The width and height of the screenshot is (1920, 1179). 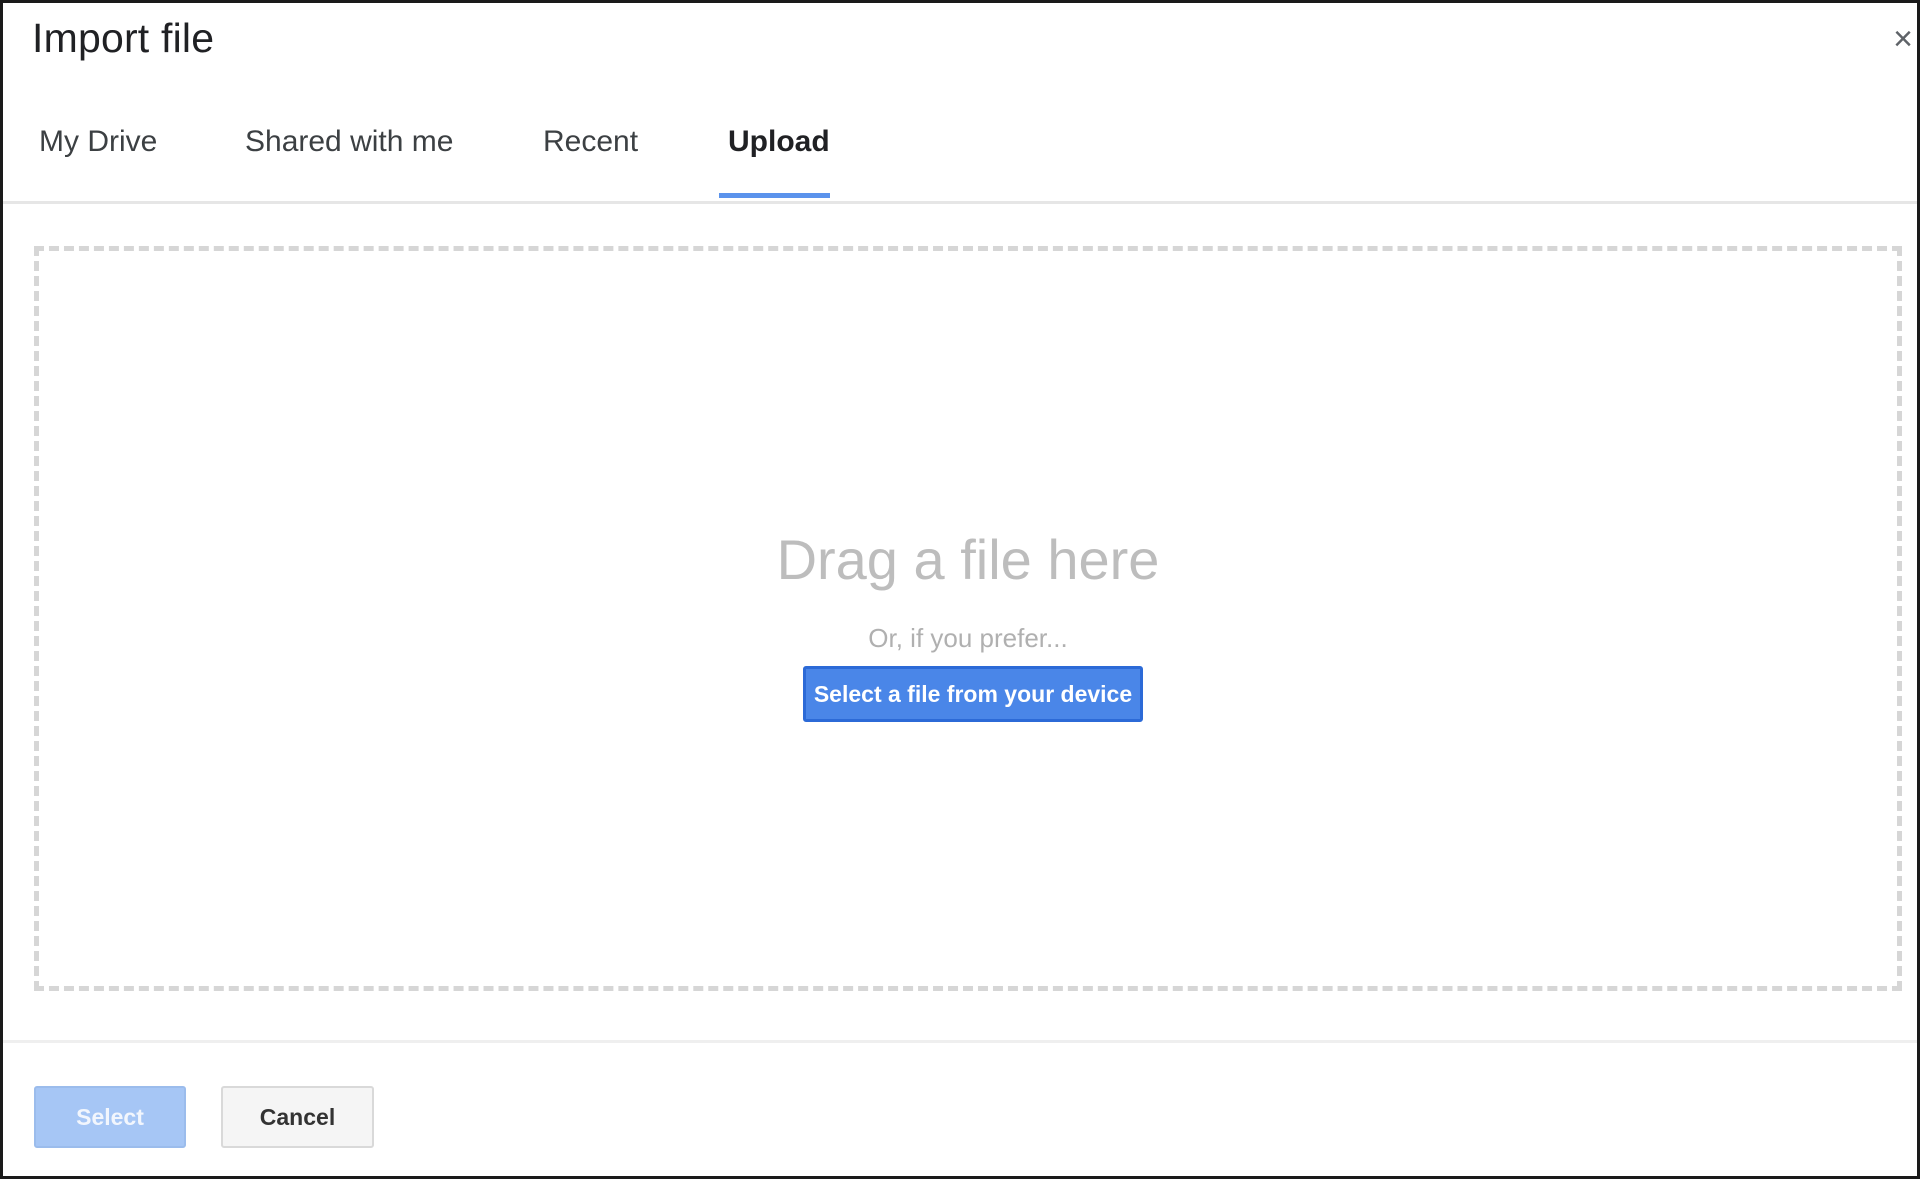 What do you see at coordinates (973, 694) in the screenshot?
I see `select-file-from-device-button: Select a file from your device` at bounding box center [973, 694].